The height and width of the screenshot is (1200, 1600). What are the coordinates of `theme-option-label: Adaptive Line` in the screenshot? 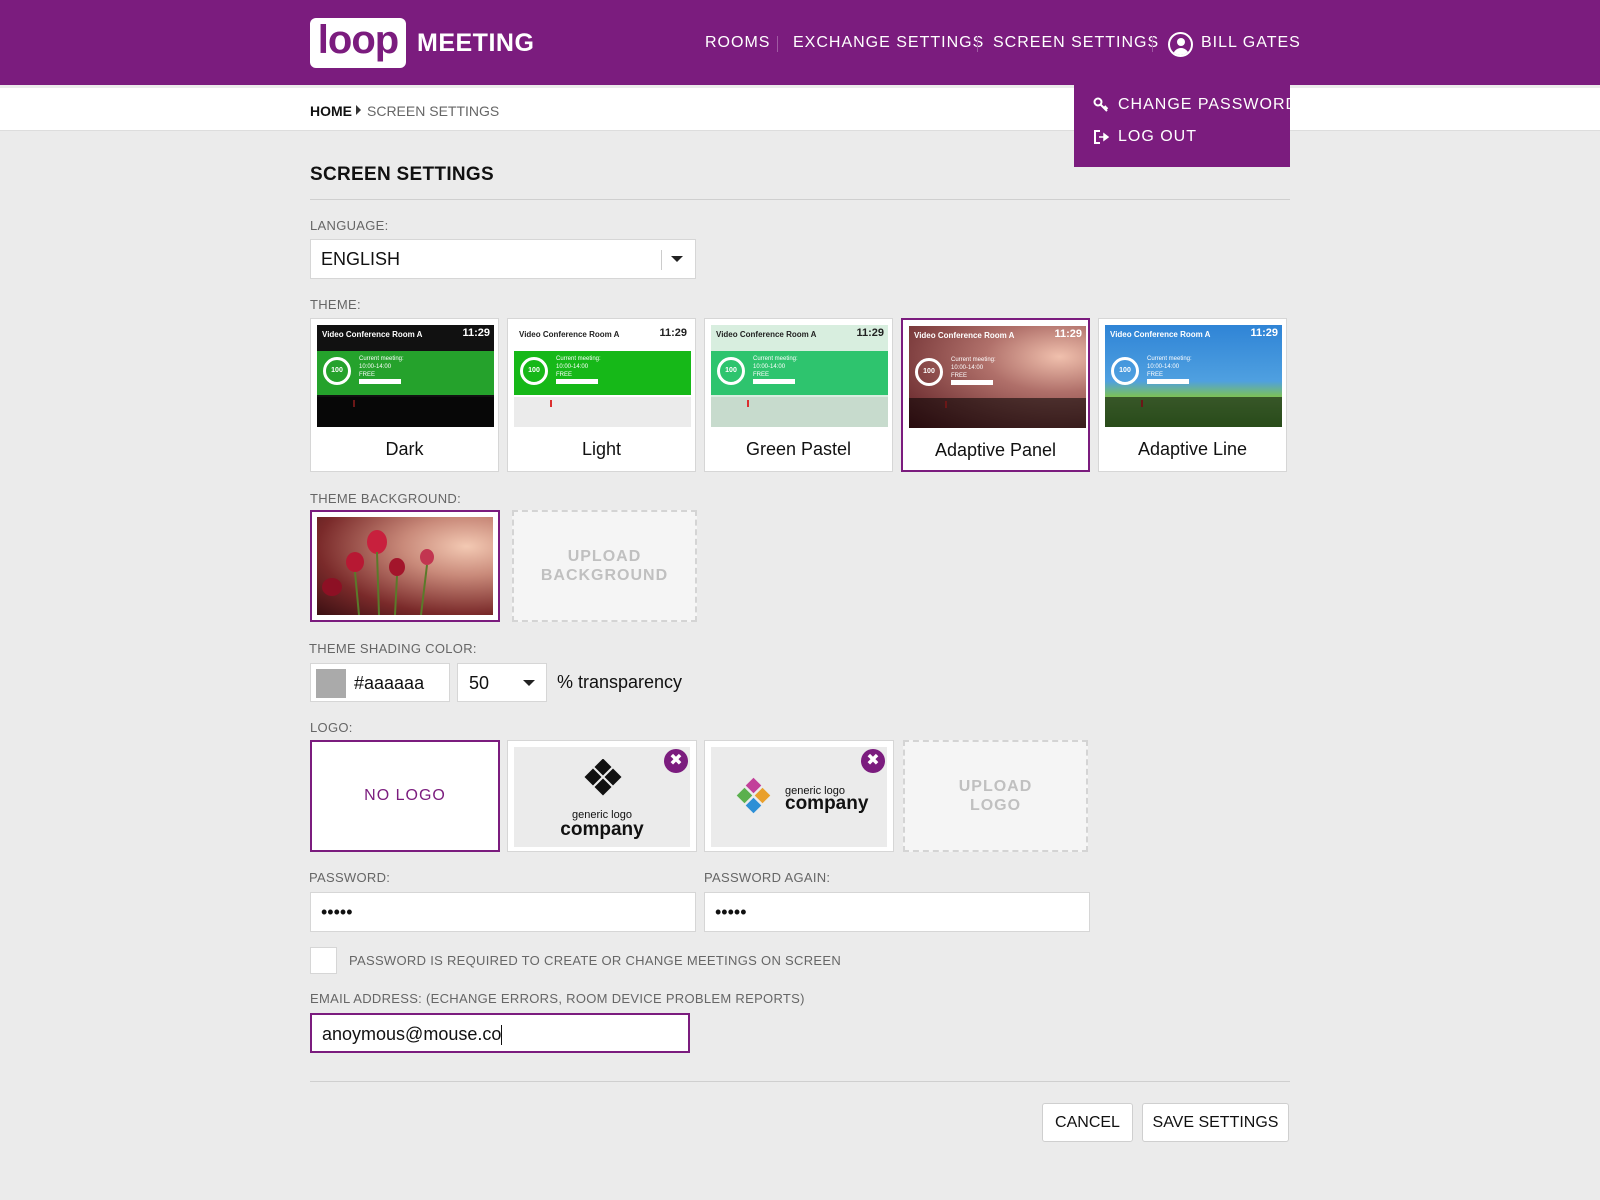 It's located at (1192, 449).